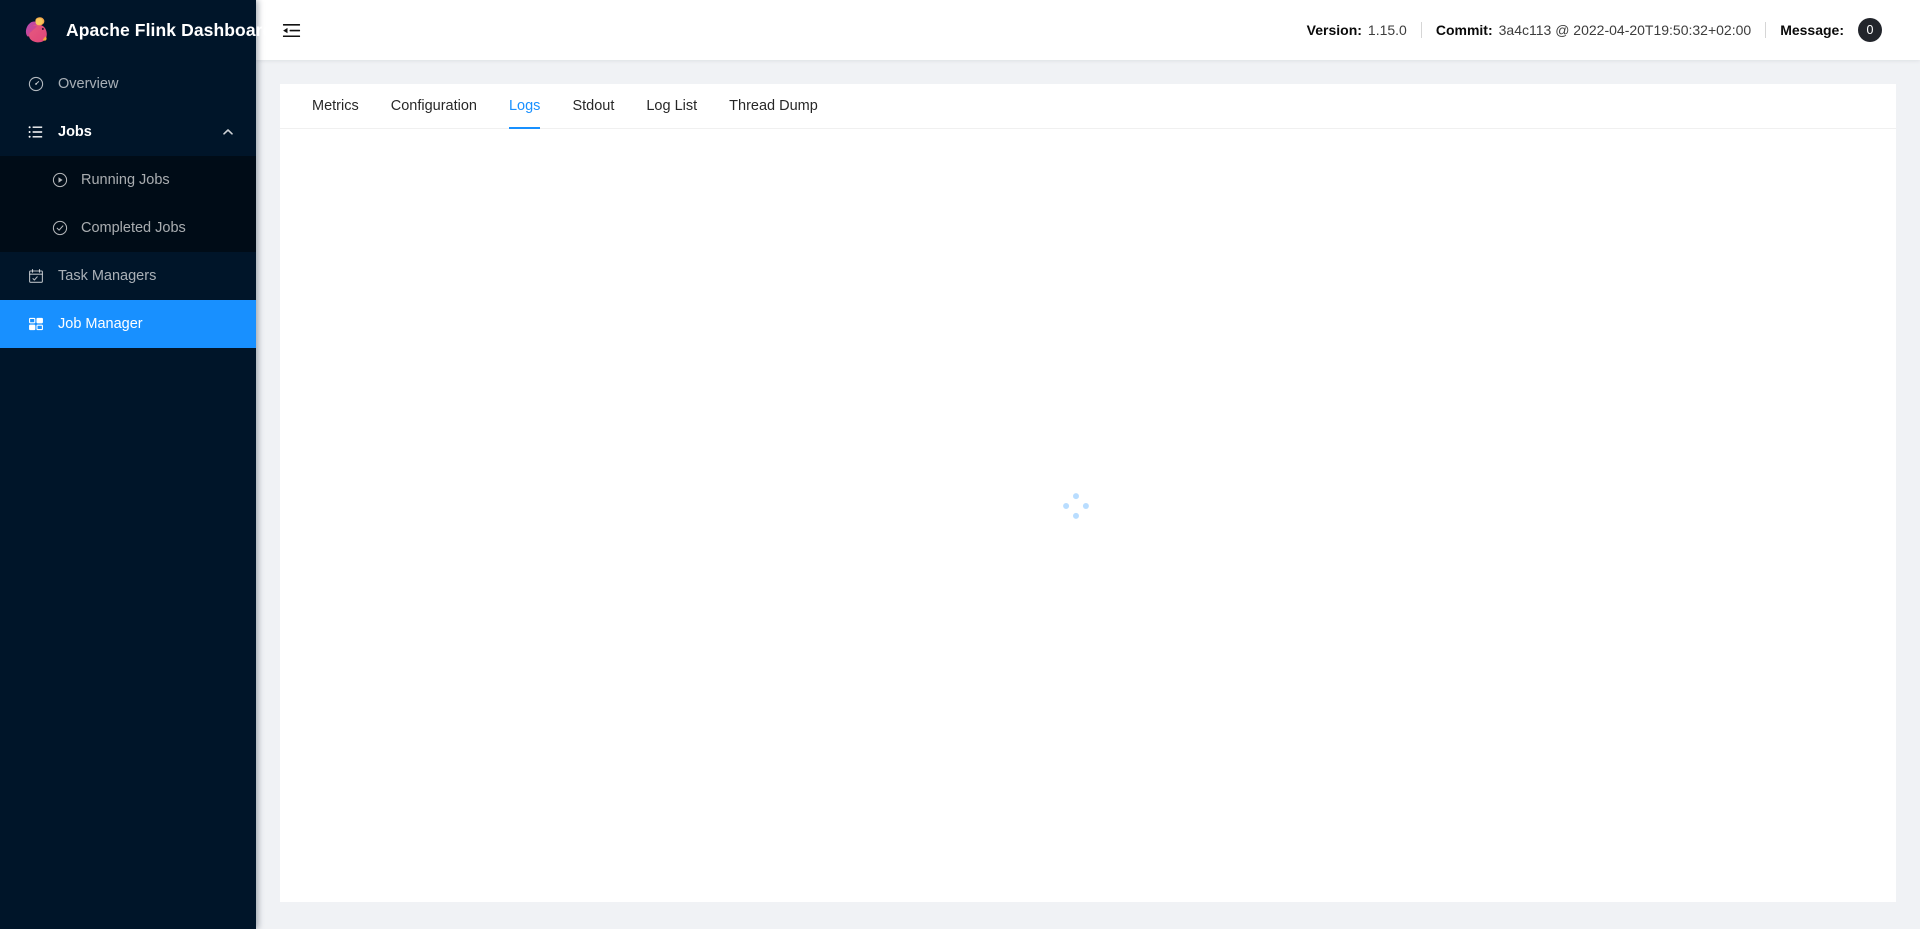 This screenshot has height=929, width=1920. I want to click on version-value: 1.15.0, so click(1387, 30).